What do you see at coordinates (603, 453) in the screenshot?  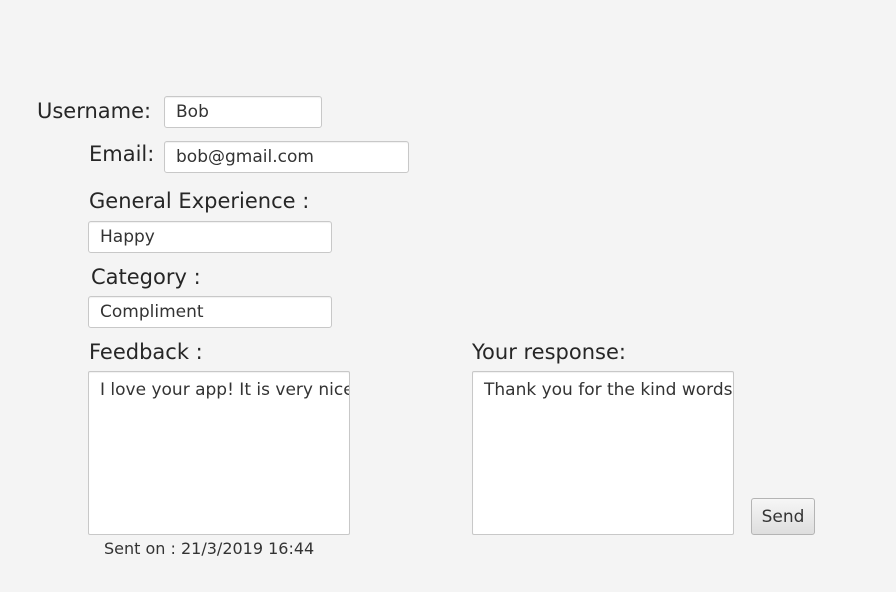 I see `response-textarea: Thank you for the kind words!` at bounding box center [603, 453].